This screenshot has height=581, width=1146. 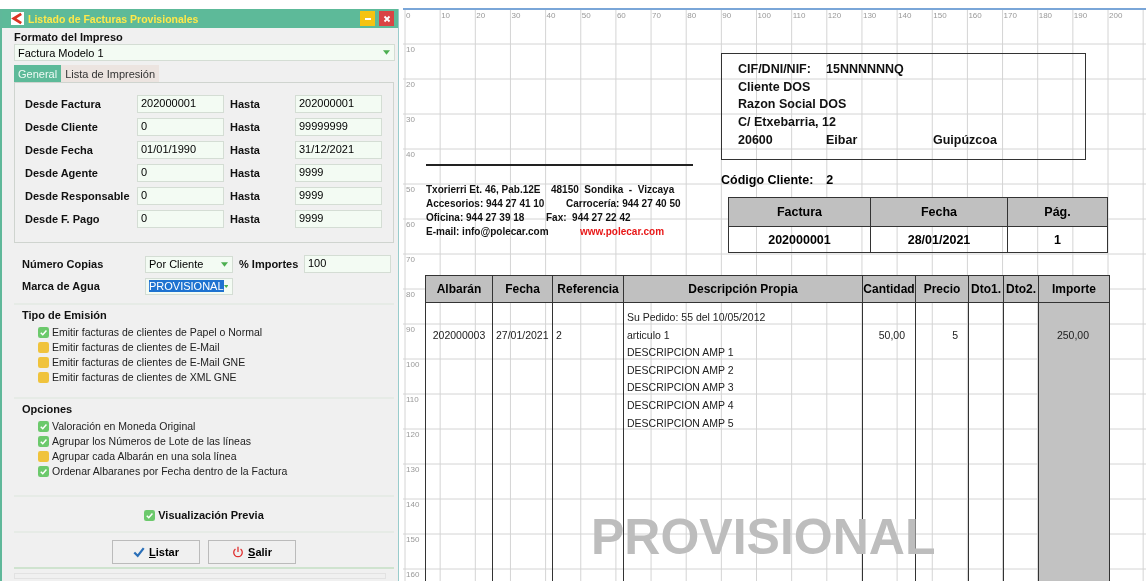 I want to click on ruler-label: 110, so click(x=412, y=399).